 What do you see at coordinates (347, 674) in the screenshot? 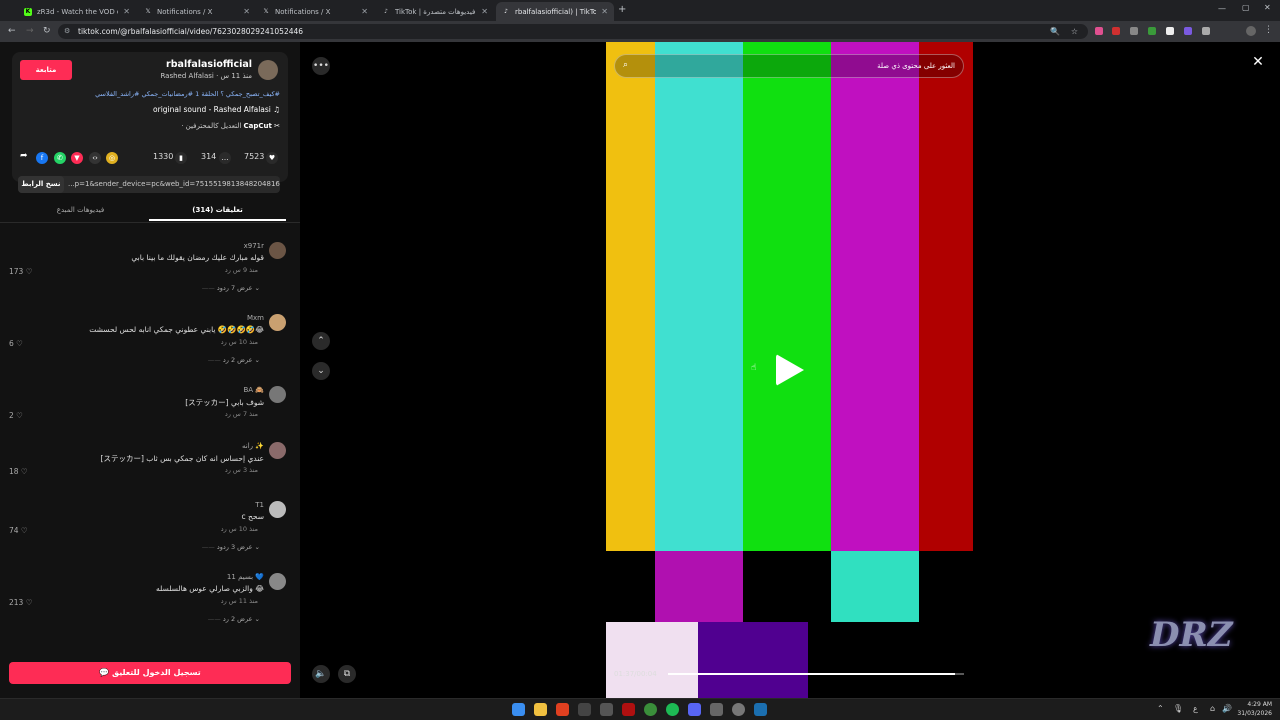
I see `miniplayer-button: ⧉` at bounding box center [347, 674].